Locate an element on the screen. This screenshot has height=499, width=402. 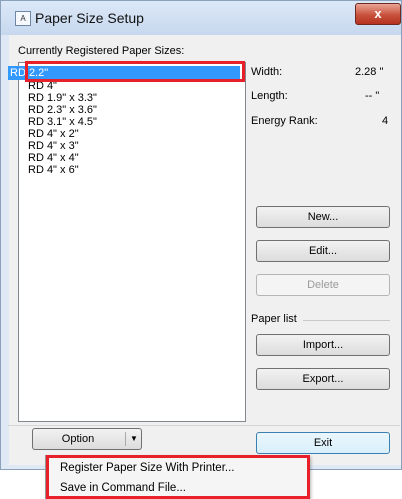
option-button: Option ▼ is located at coordinates (87, 439).